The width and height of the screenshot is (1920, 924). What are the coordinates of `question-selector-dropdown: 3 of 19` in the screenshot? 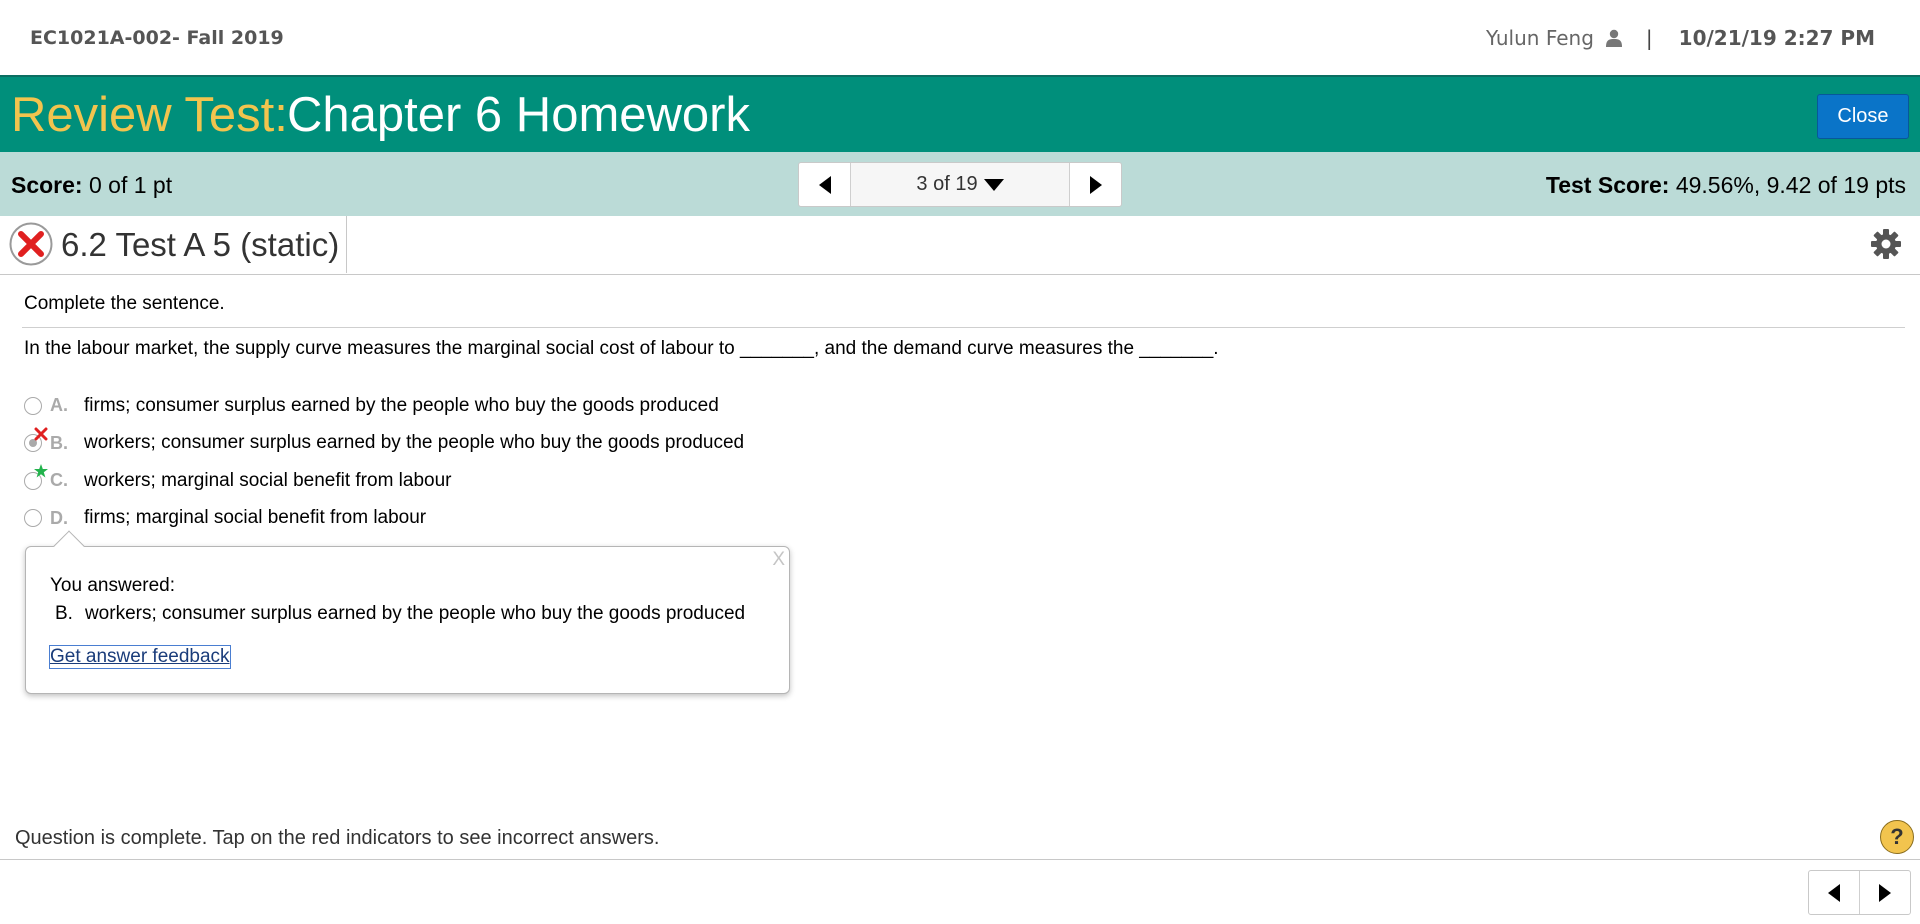 It's located at (960, 184).